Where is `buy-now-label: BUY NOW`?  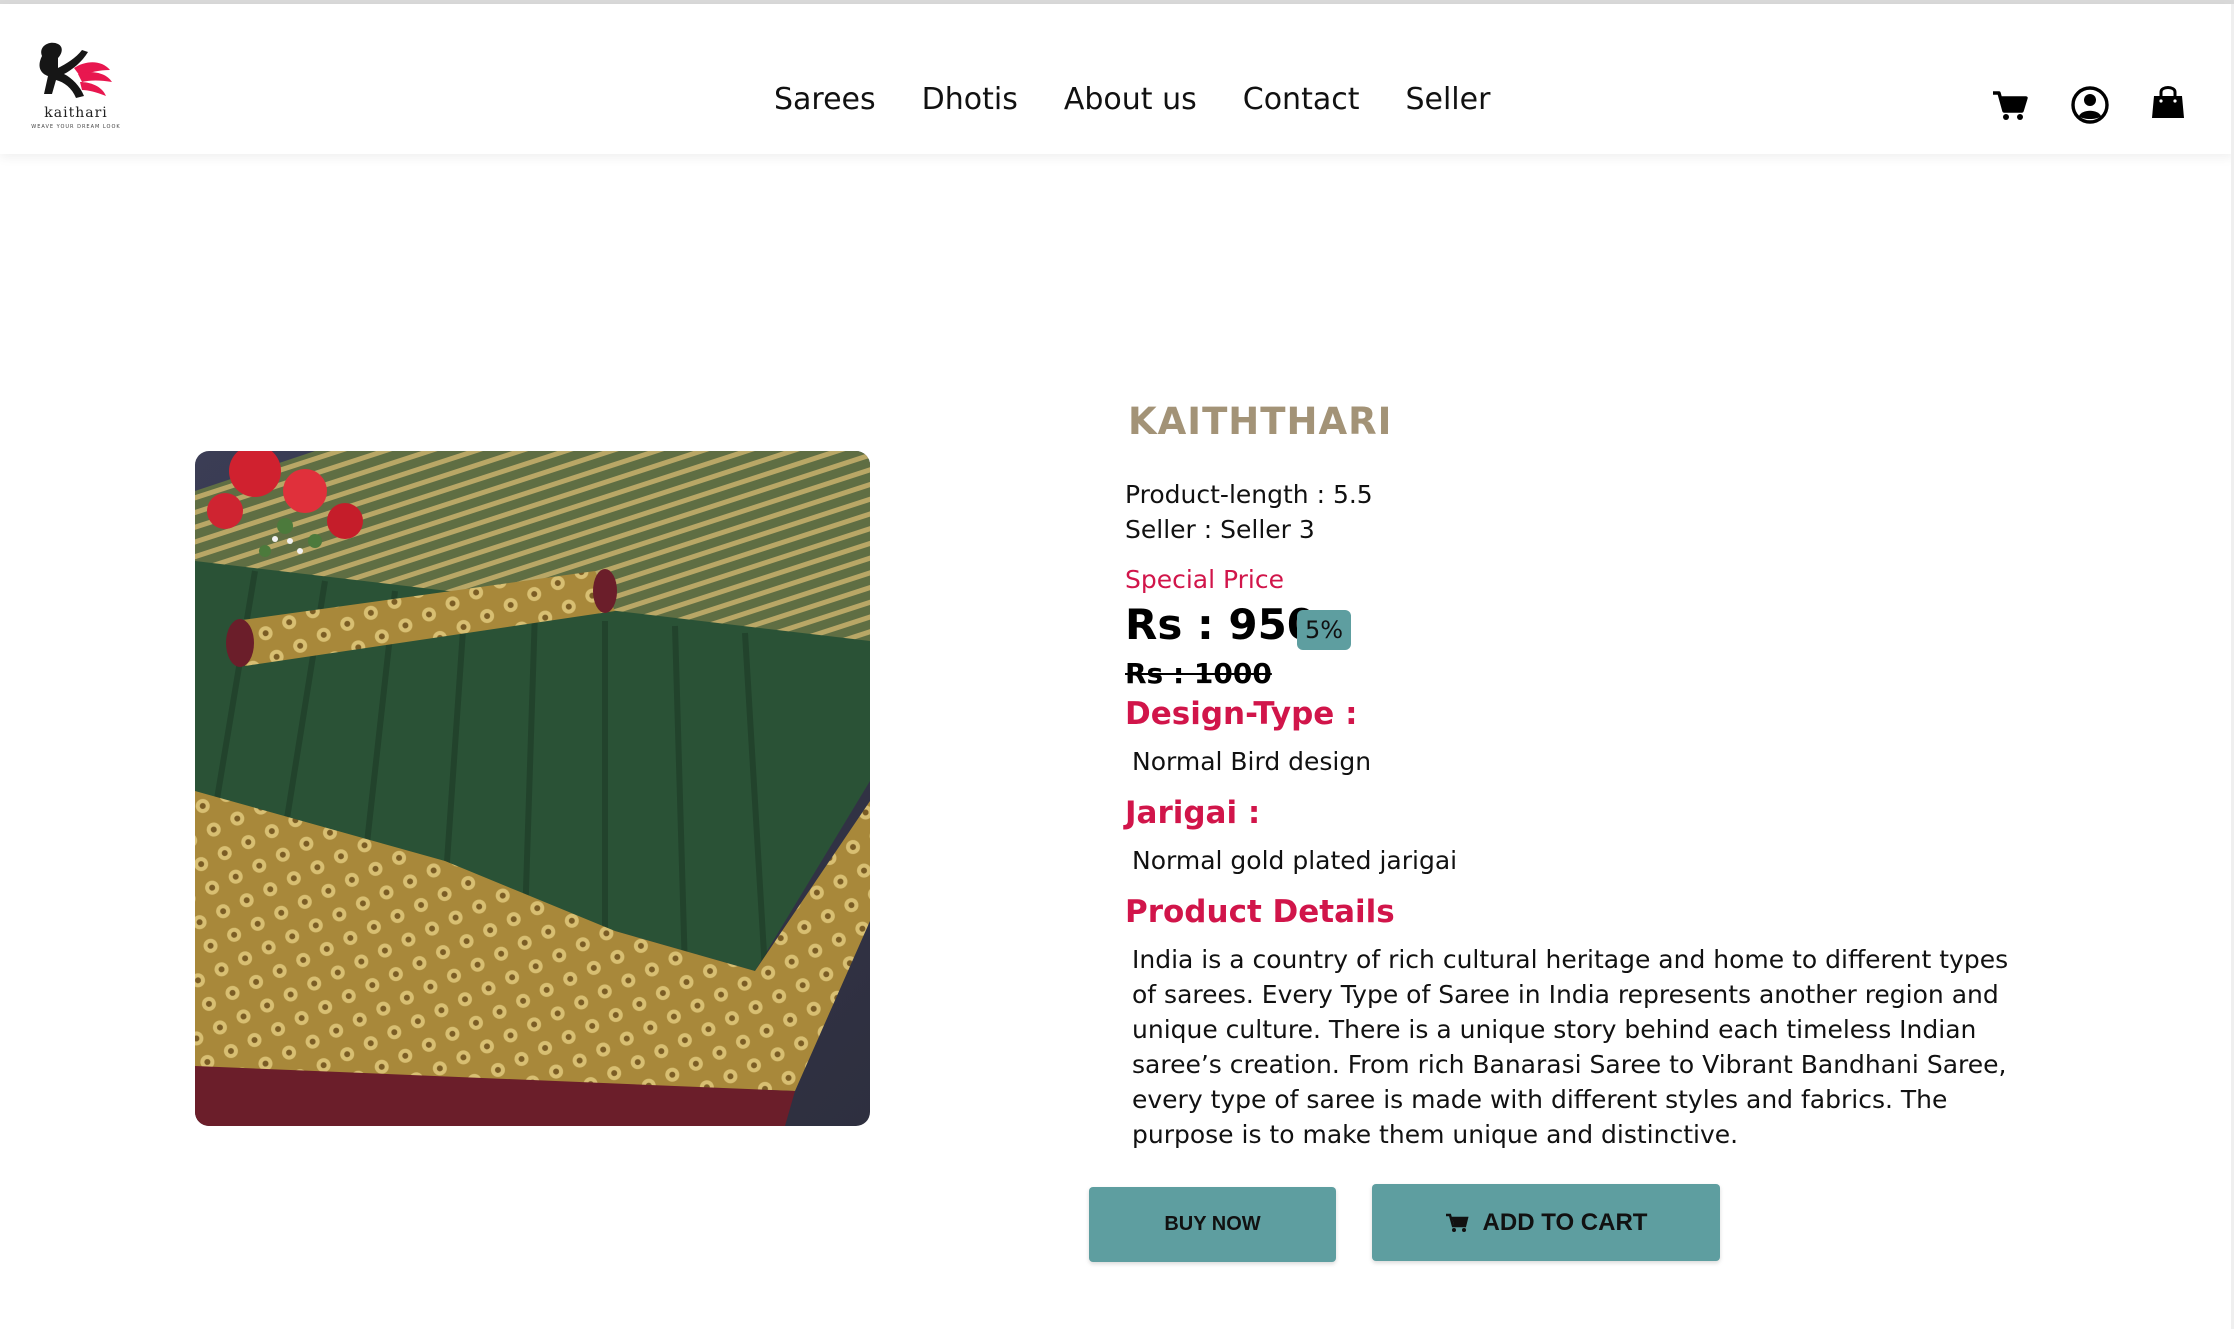 buy-now-label: BUY NOW is located at coordinates (1212, 1224).